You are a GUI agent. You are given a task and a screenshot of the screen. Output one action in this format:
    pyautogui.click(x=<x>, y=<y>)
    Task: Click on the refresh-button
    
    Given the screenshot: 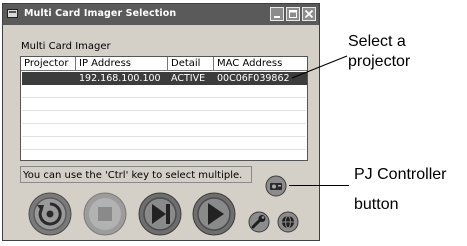 What is the action you would take?
    pyautogui.click(x=50, y=214)
    